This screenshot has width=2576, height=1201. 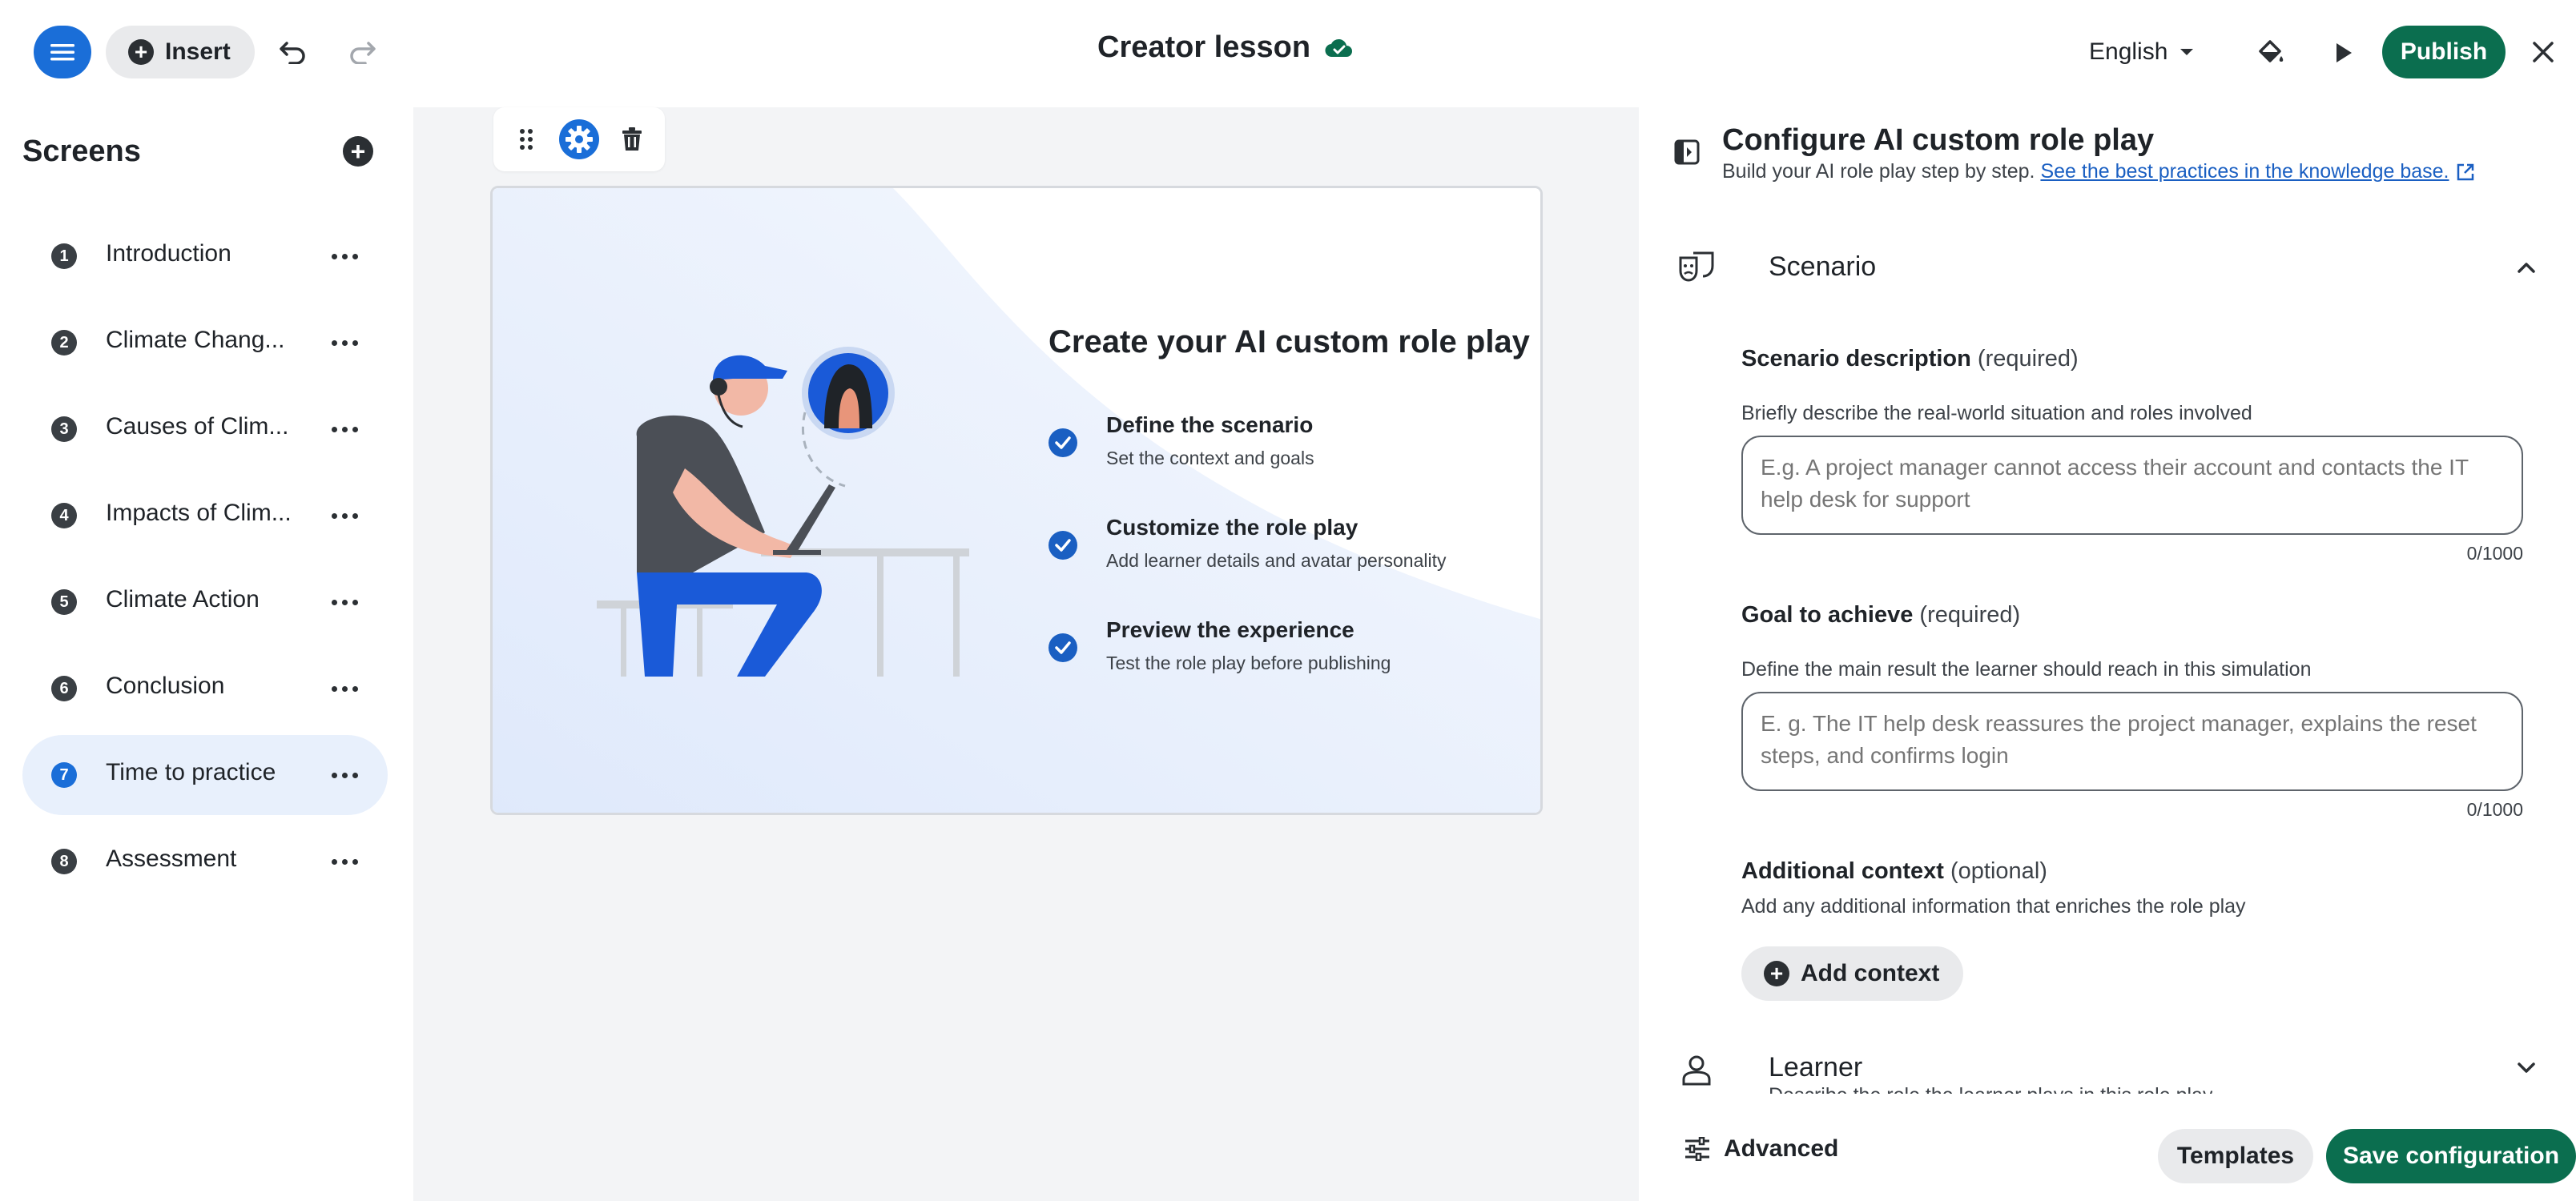 I want to click on add-screen-button: +, so click(x=358, y=151).